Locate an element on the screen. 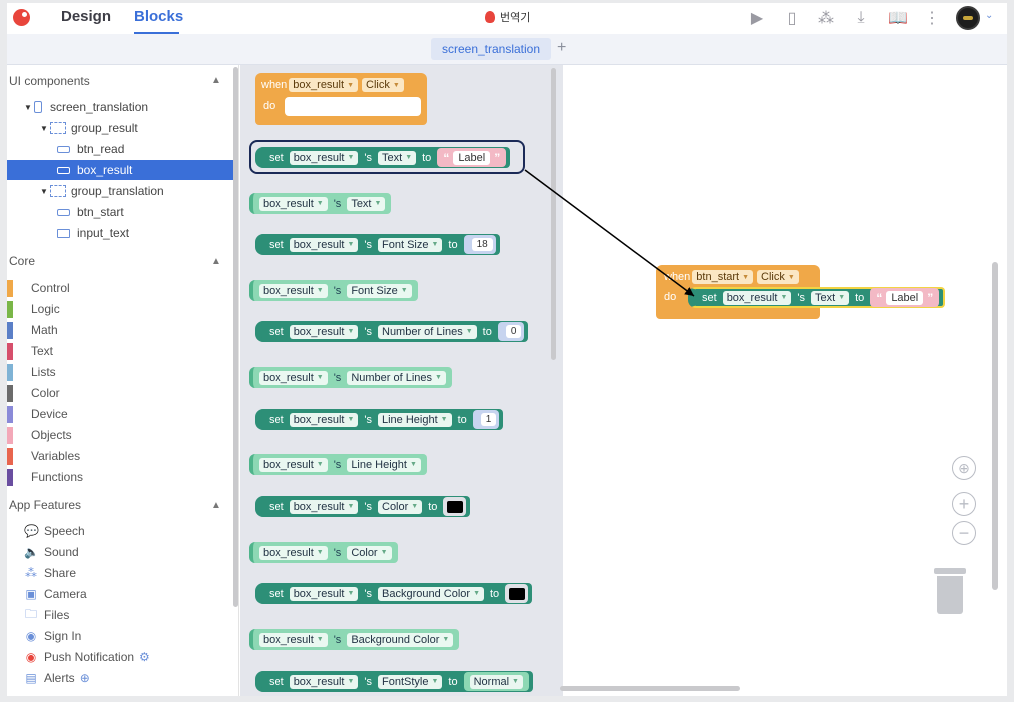 Image resolution: width=1014 pixels, height=702 pixels. flyout-scrollbar is located at coordinates (553, 214).